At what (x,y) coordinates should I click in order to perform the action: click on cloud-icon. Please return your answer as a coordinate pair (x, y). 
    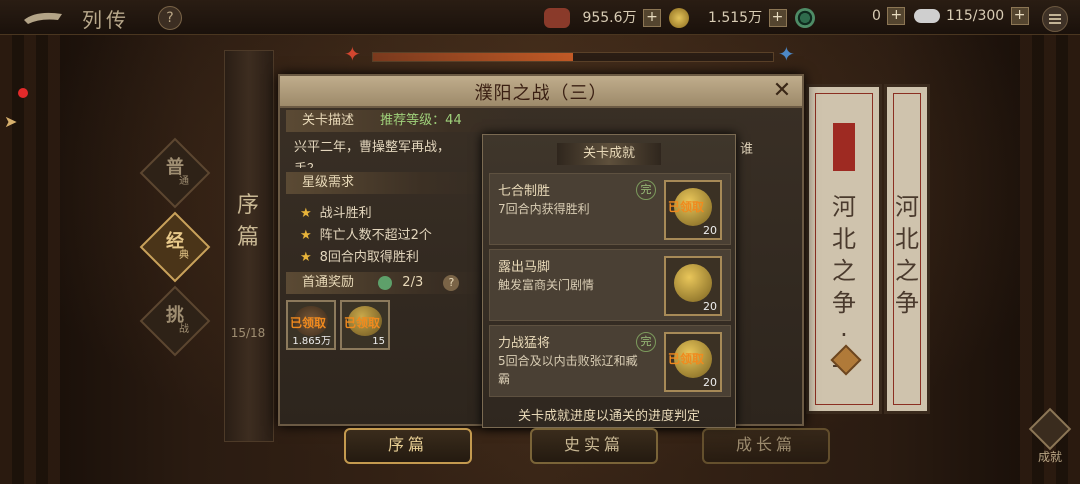
    Looking at the image, I should click on (926, 16).